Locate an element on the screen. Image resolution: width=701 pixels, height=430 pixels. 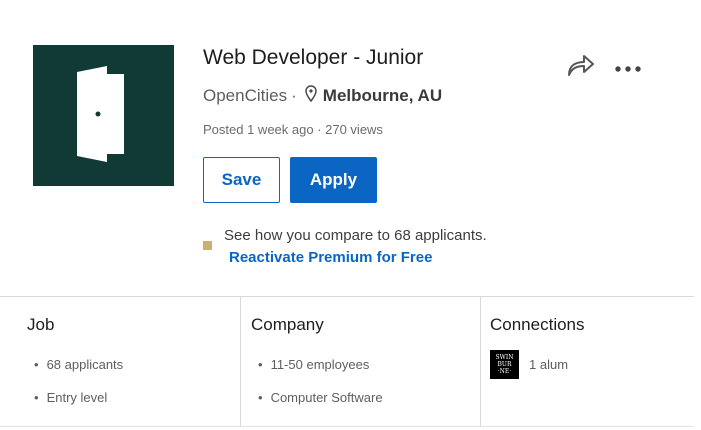
seniority-level: Entry level is located at coordinates (77, 397).